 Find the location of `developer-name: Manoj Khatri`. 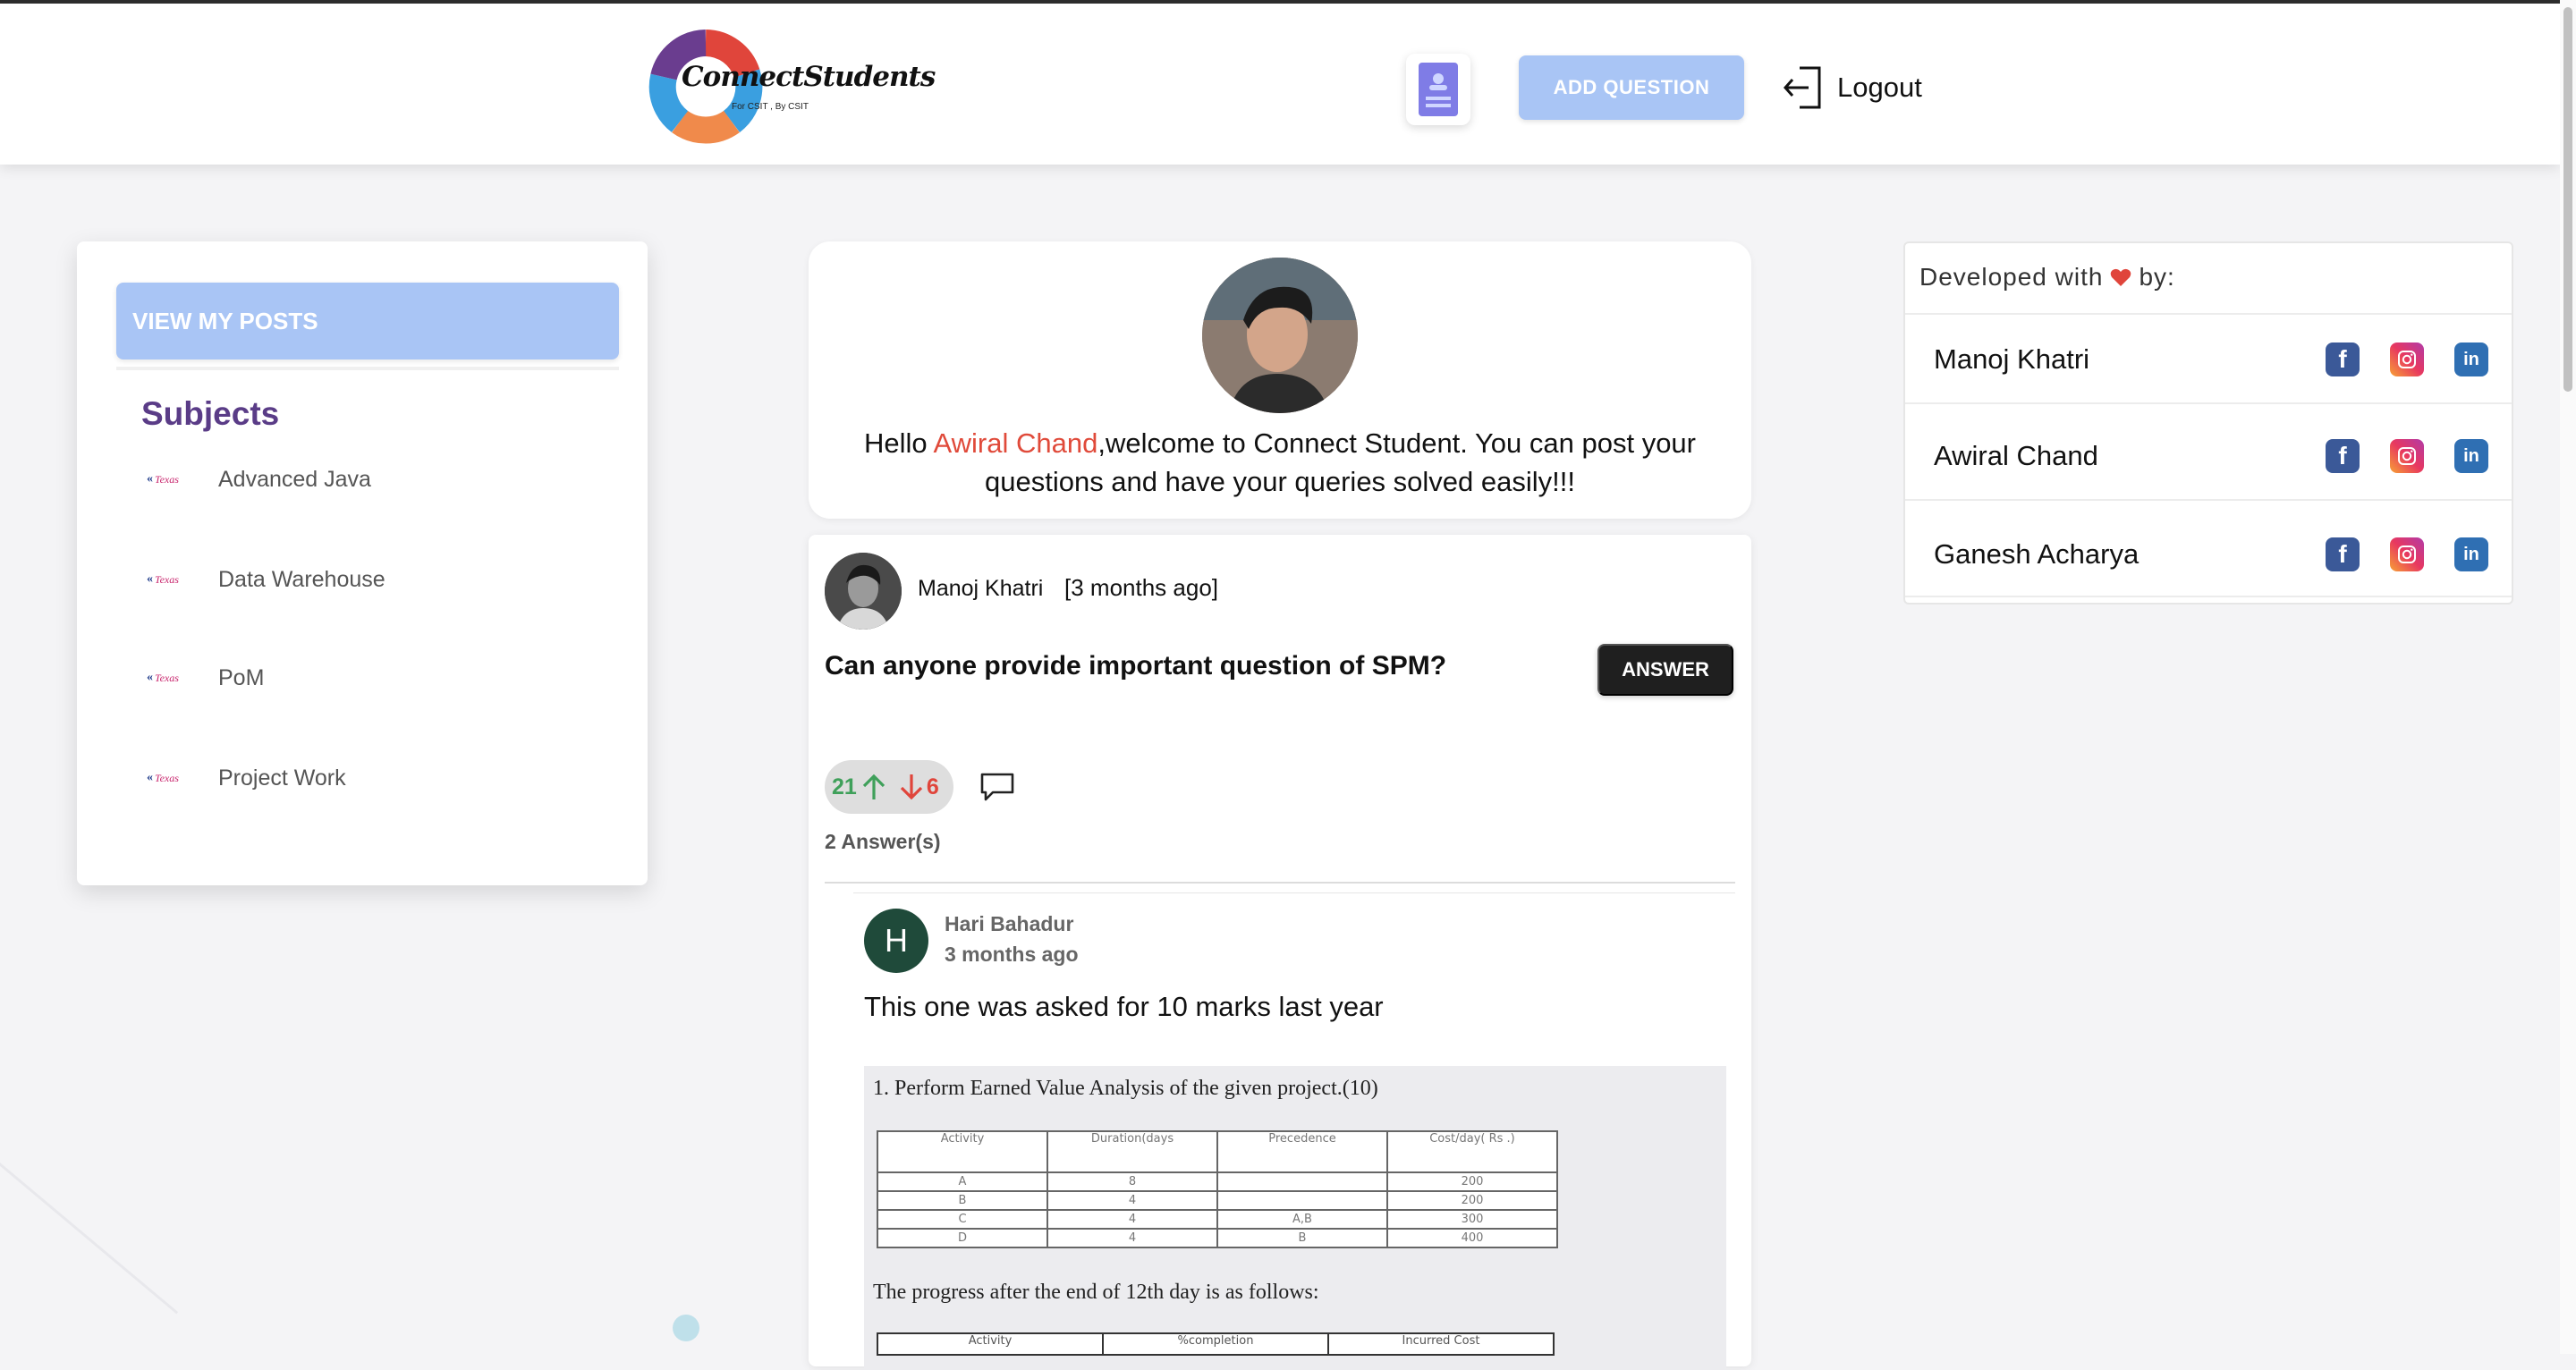

developer-name: Manoj Khatri is located at coordinates (2012, 359).